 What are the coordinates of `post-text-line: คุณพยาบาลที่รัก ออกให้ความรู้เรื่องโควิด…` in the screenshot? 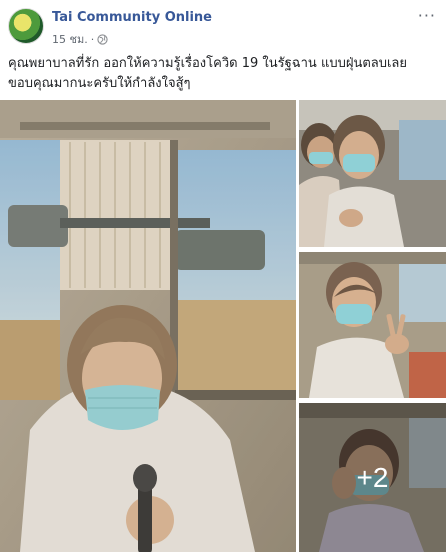 It's located at (208, 63).